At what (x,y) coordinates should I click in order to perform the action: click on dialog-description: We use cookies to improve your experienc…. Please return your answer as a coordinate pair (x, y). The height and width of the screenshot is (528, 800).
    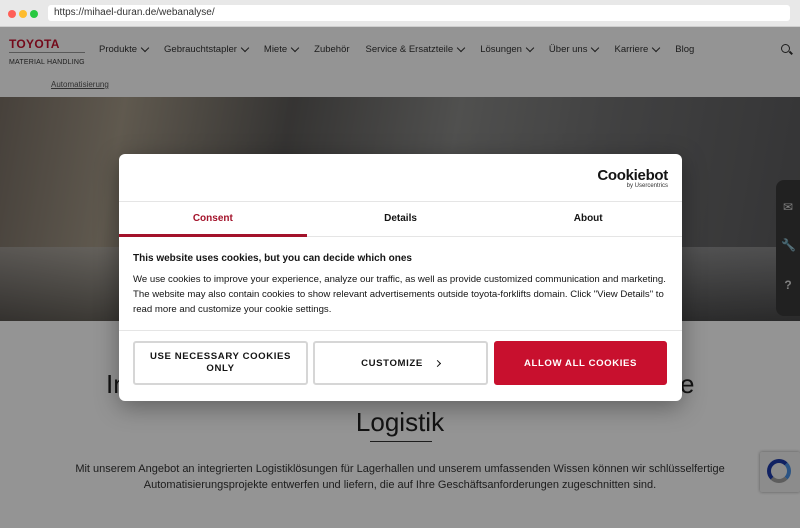
    Looking at the image, I should click on (399, 294).